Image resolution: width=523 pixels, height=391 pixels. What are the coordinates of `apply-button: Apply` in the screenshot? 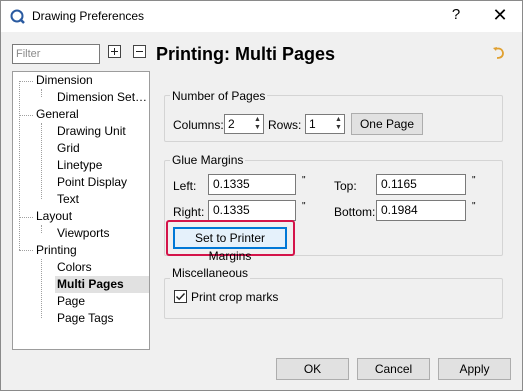 It's located at (474, 369).